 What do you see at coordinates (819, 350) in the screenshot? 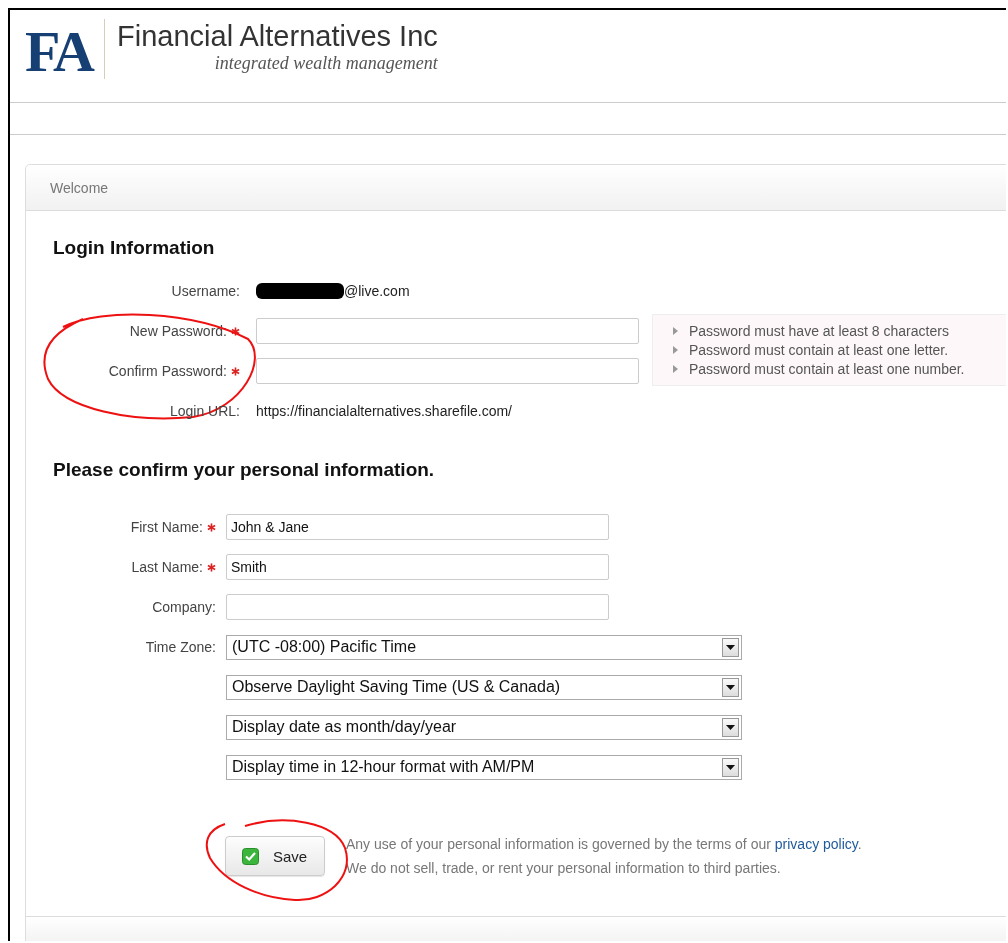
I see `requirement-text: Password must contain at least one letter.` at bounding box center [819, 350].